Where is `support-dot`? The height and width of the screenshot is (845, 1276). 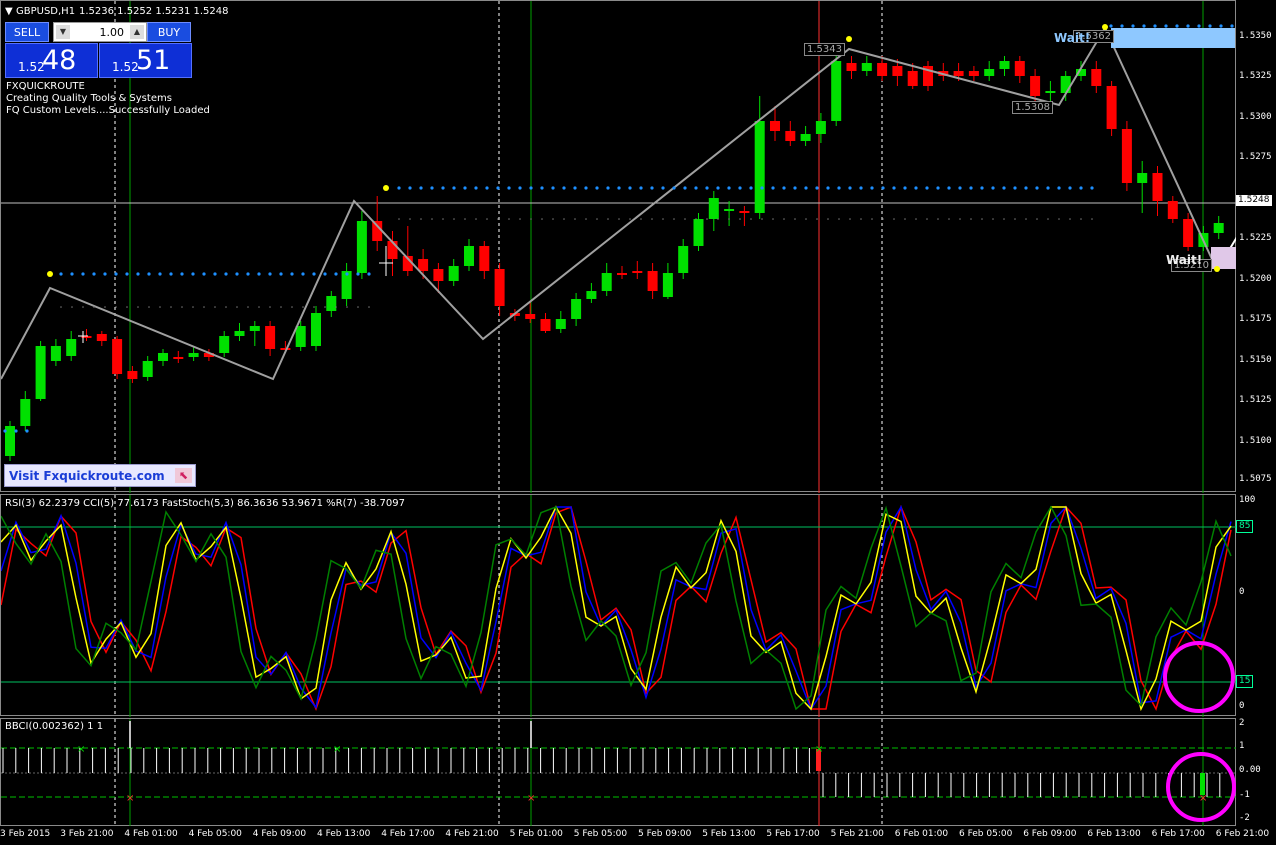 support-dot is located at coordinates (5, 431).